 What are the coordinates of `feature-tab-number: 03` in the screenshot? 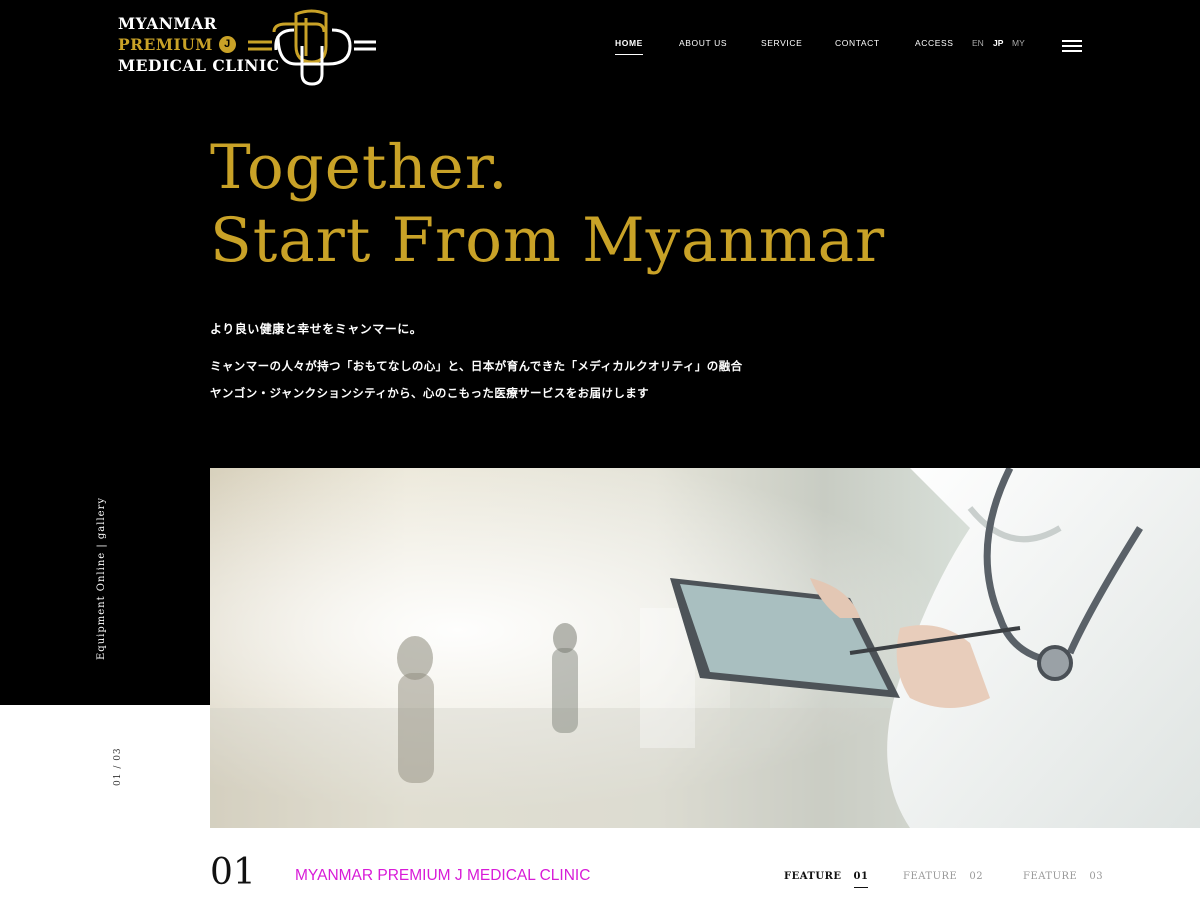 It's located at (1096, 876).